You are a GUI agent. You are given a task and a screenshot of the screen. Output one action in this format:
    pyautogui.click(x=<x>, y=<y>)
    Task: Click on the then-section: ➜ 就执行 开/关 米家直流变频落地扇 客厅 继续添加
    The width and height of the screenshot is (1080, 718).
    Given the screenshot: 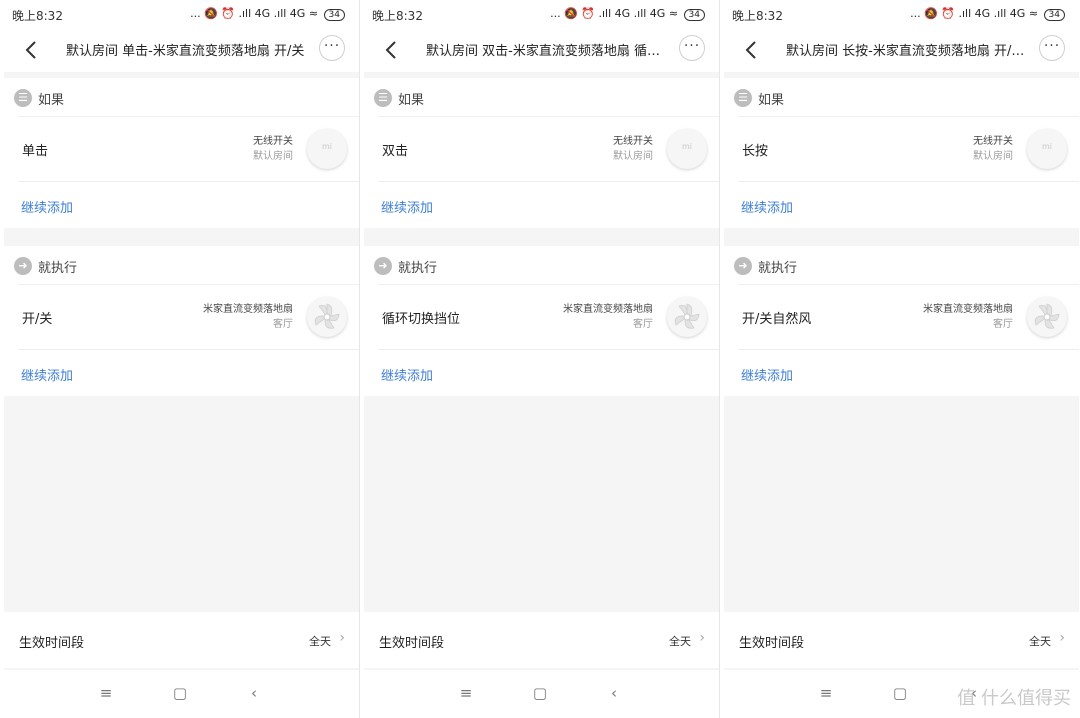 What is the action you would take?
    pyautogui.click(x=181, y=321)
    